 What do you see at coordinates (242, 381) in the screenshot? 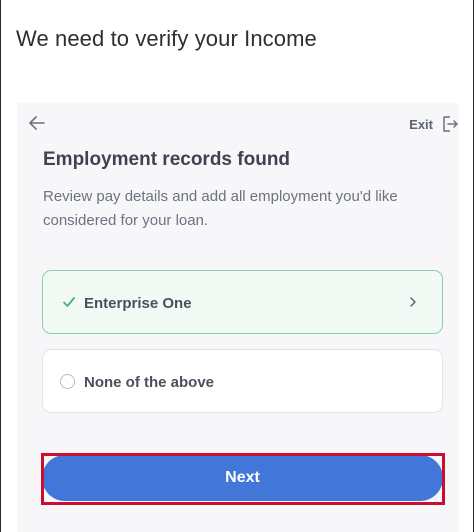
I see `employment-option-none: None of the above` at bounding box center [242, 381].